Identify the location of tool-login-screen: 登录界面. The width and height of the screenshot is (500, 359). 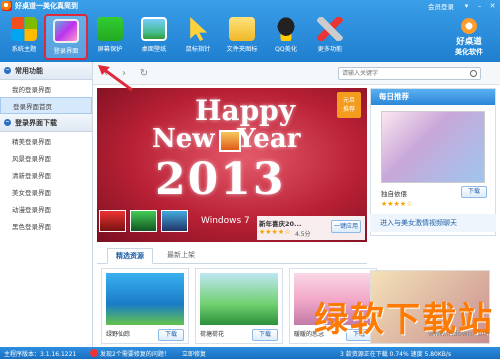
(66, 37).